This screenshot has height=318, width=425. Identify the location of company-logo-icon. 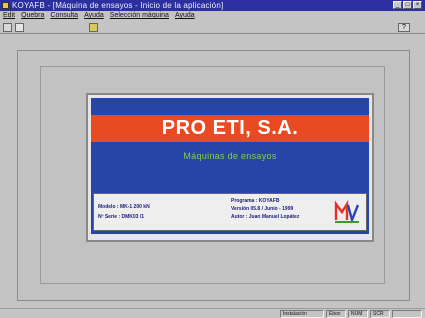
(347, 211).